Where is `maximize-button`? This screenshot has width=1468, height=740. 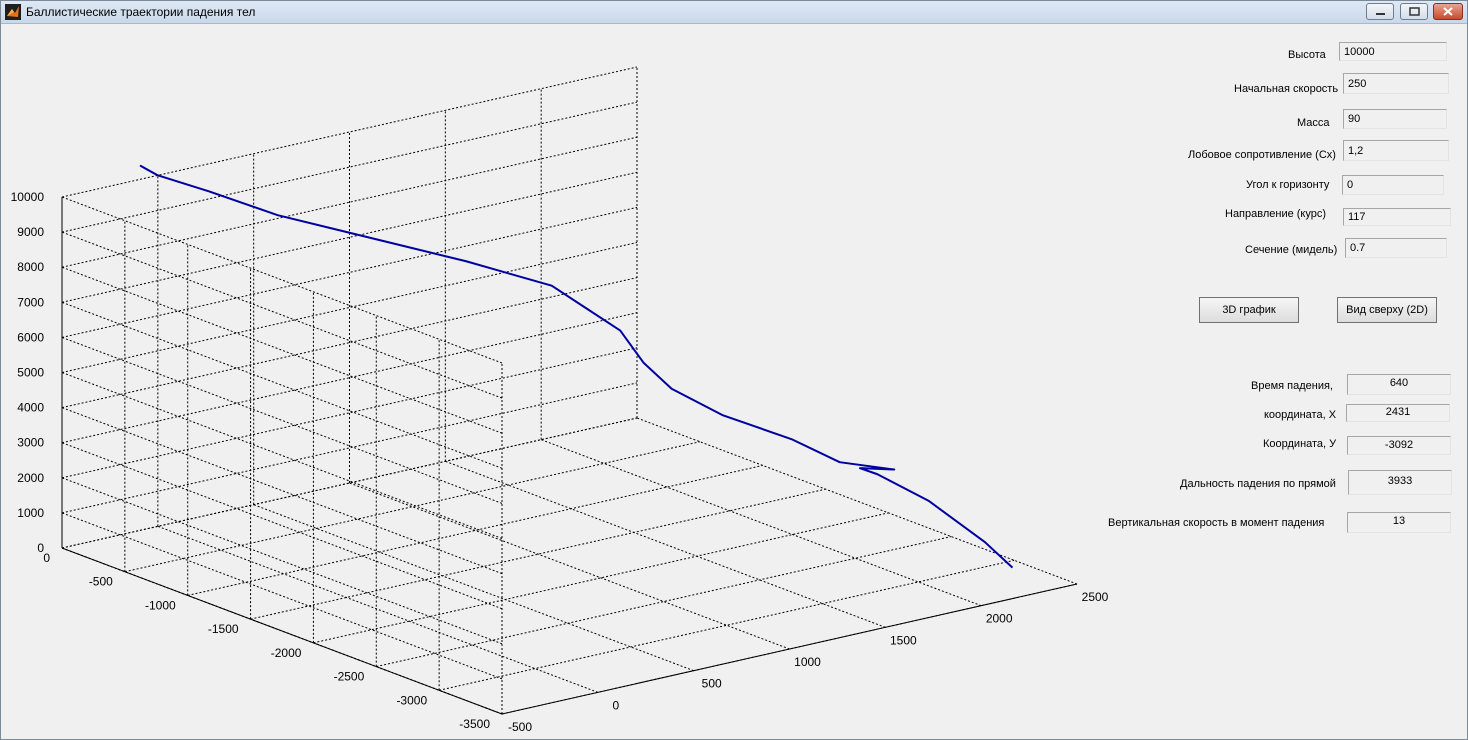
maximize-button is located at coordinates (1414, 11).